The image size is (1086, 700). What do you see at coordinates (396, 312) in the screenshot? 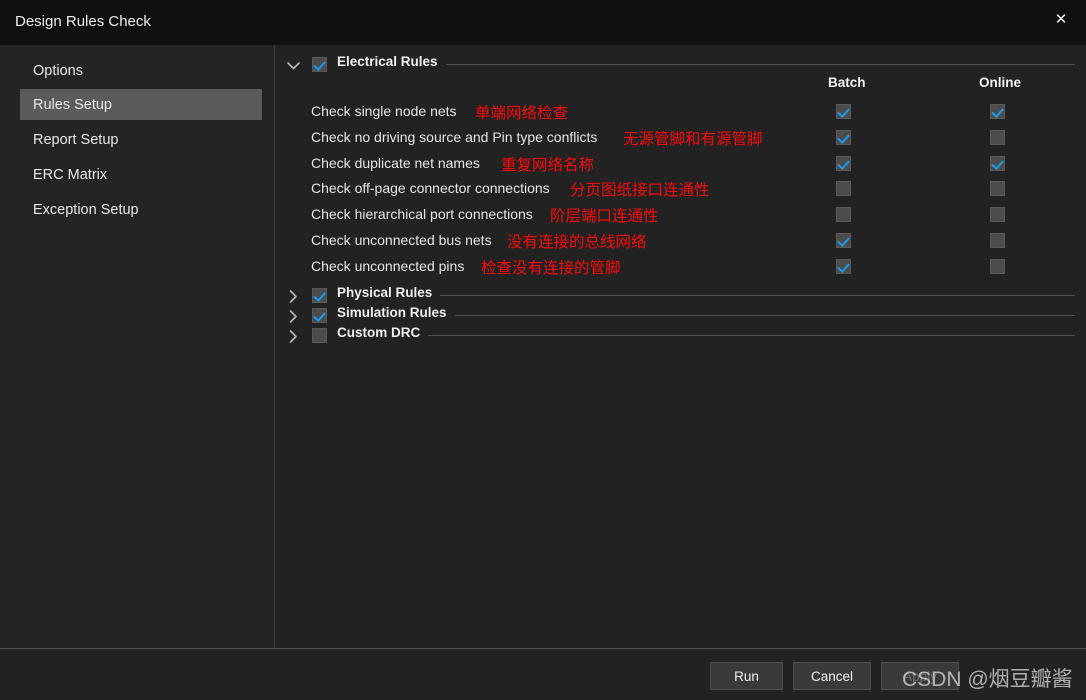
I see `group-label: Simulation Rules` at bounding box center [396, 312].